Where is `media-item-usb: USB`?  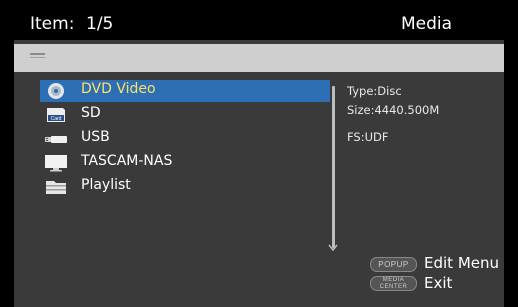 media-item-usb: USB is located at coordinates (185, 139).